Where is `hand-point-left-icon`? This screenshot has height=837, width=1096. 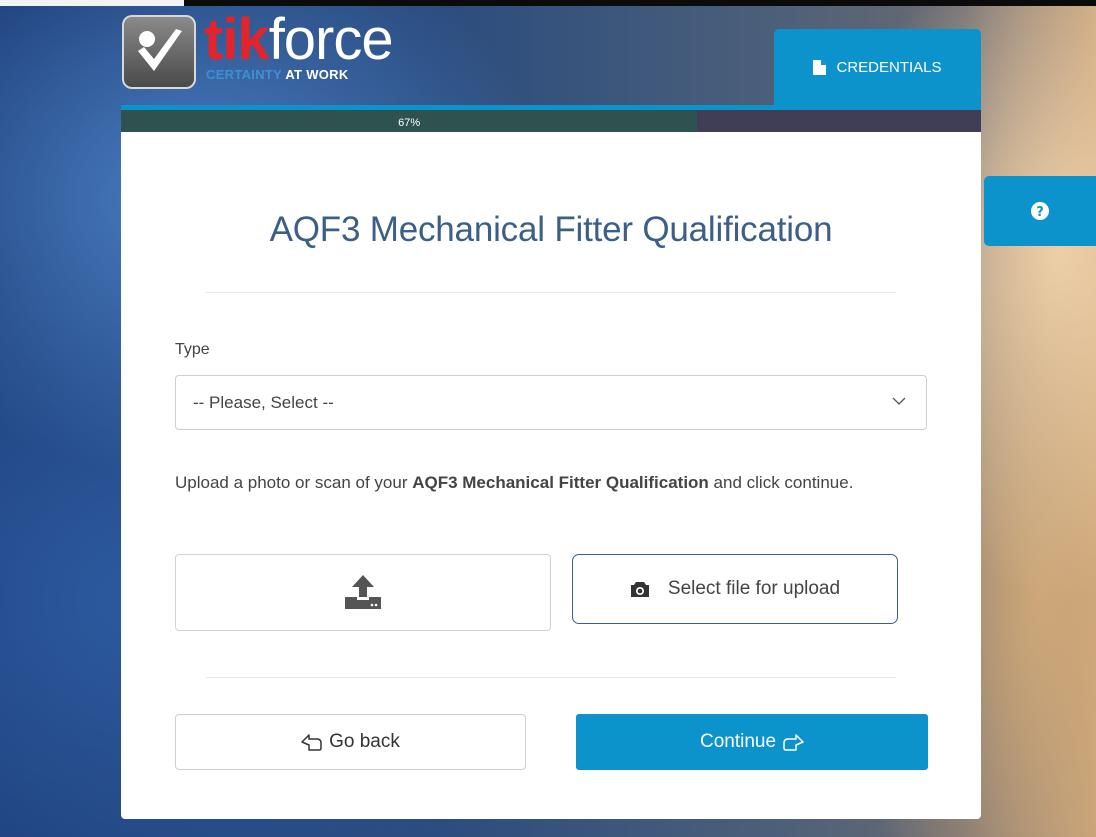
hand-point-left-icon is located at coordinates (311, 742).